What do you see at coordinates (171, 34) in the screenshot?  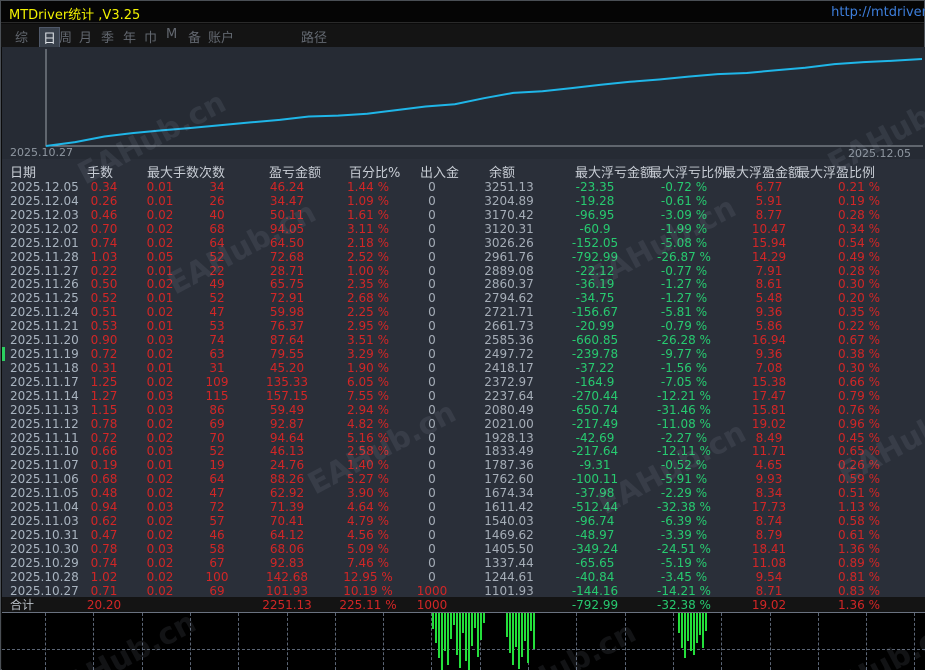 I see `menu-item-7: M` at bounding box center [171, 34].